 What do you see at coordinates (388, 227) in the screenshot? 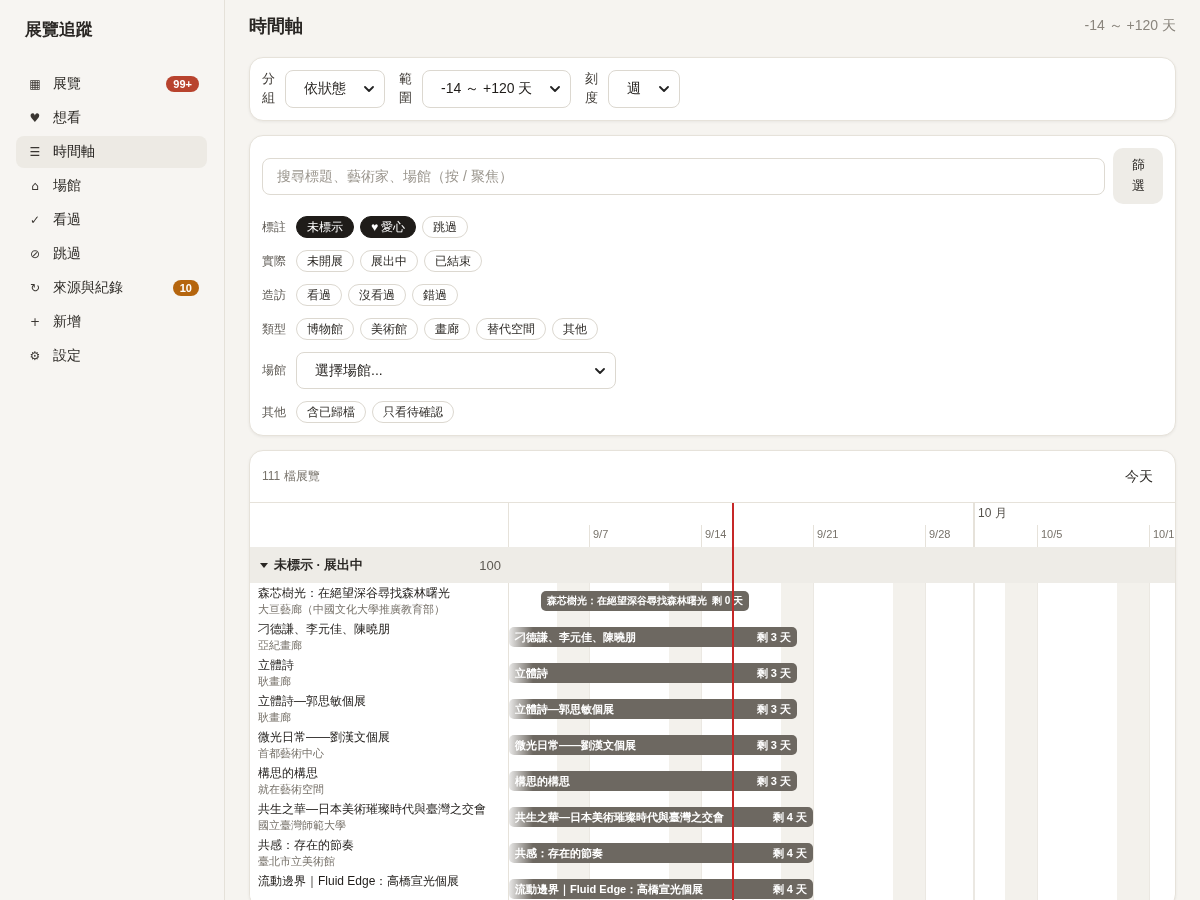
I see `filter-chip: ♥ 愛心` at bounding box center [388, 227].